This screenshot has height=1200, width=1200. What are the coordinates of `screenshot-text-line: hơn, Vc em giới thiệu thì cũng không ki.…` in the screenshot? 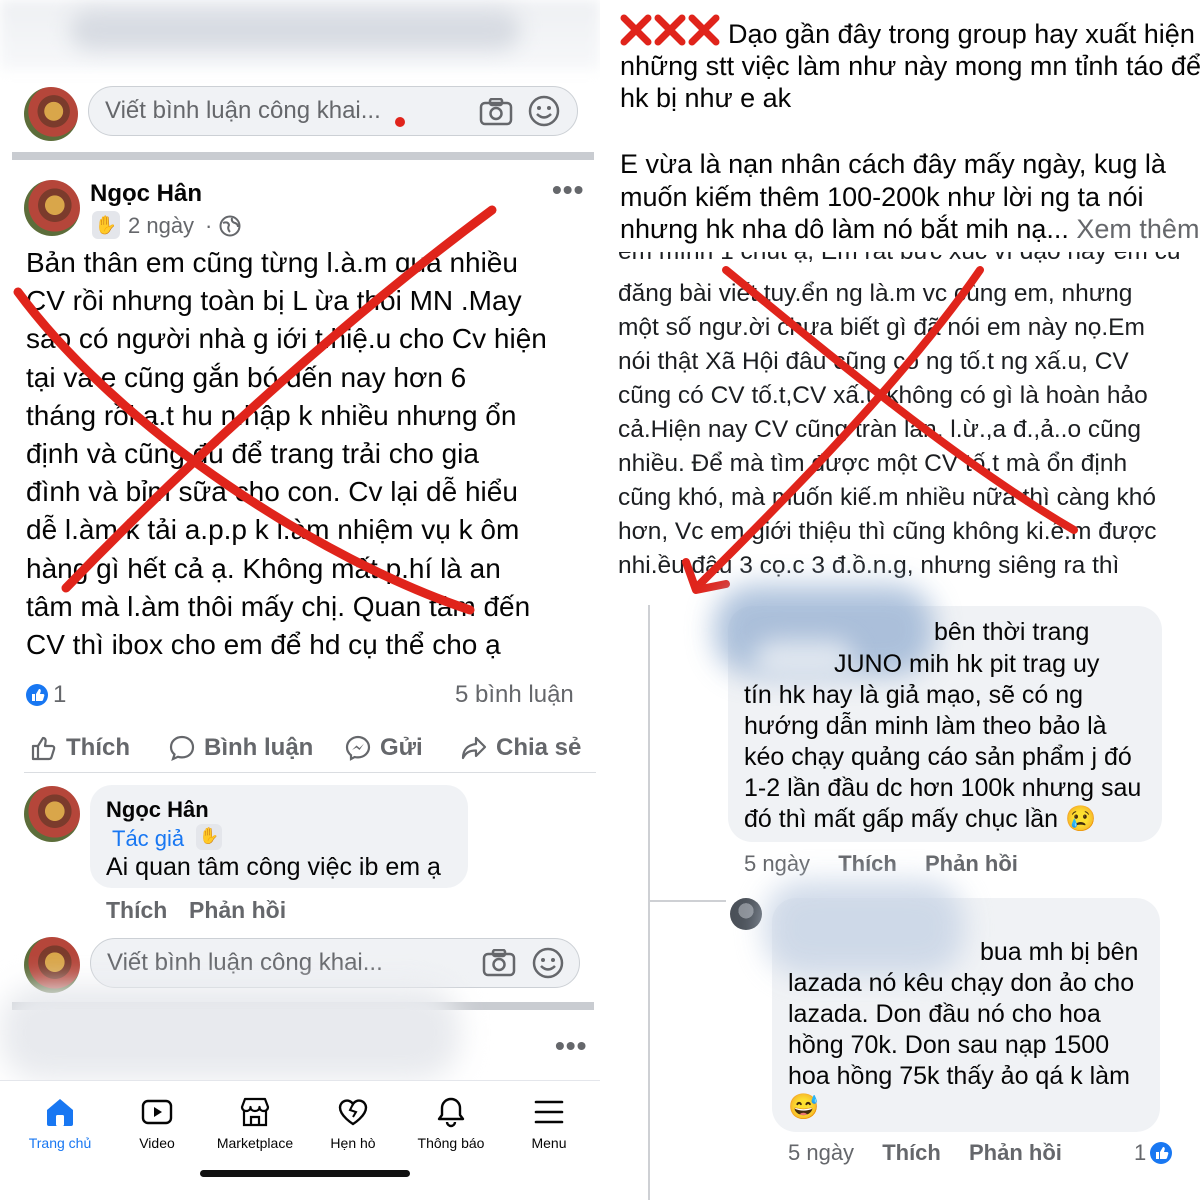 It's located at (887, 531).